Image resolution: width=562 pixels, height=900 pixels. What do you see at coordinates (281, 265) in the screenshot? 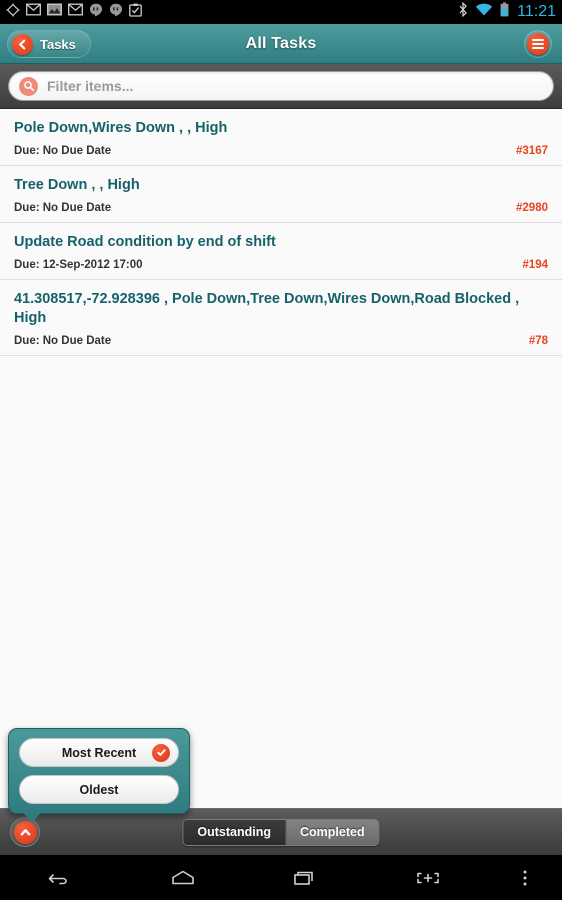
I see `task-meta: Due: 12-Sep-2012 17:00 #194` at bounding box center [281, 265].